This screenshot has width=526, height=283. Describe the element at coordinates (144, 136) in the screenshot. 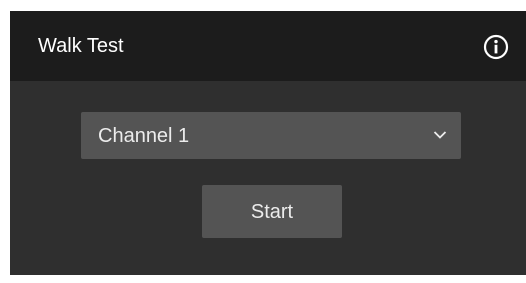

I see `channel-select-value: Channel 1` at that location.